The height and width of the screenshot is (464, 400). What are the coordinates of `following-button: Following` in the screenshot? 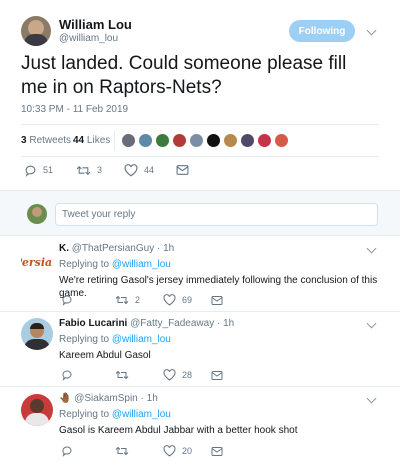 It's located at (322, 31).